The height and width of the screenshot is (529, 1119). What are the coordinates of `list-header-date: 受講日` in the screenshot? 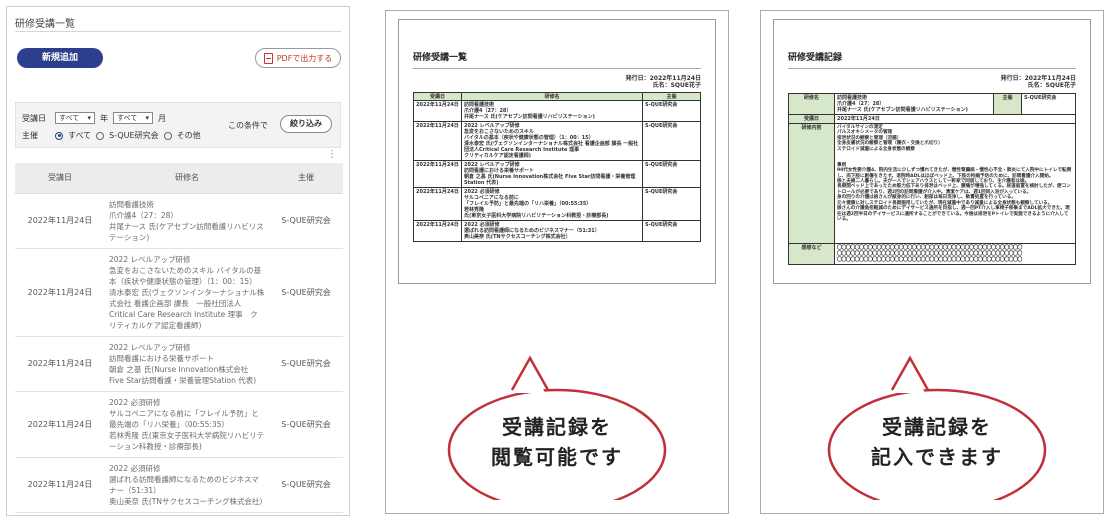 It's located at (437, 96).